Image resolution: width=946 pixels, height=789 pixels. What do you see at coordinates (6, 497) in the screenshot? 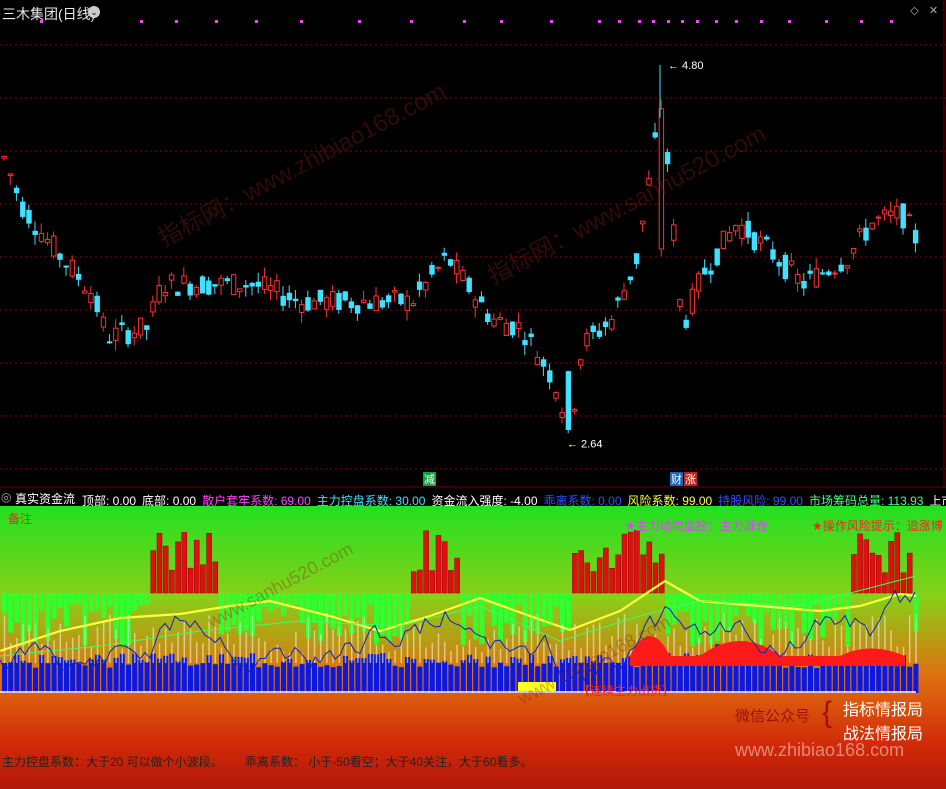
I see `indicator-toggle-icon: ◎` at bounding box center [6, 497].